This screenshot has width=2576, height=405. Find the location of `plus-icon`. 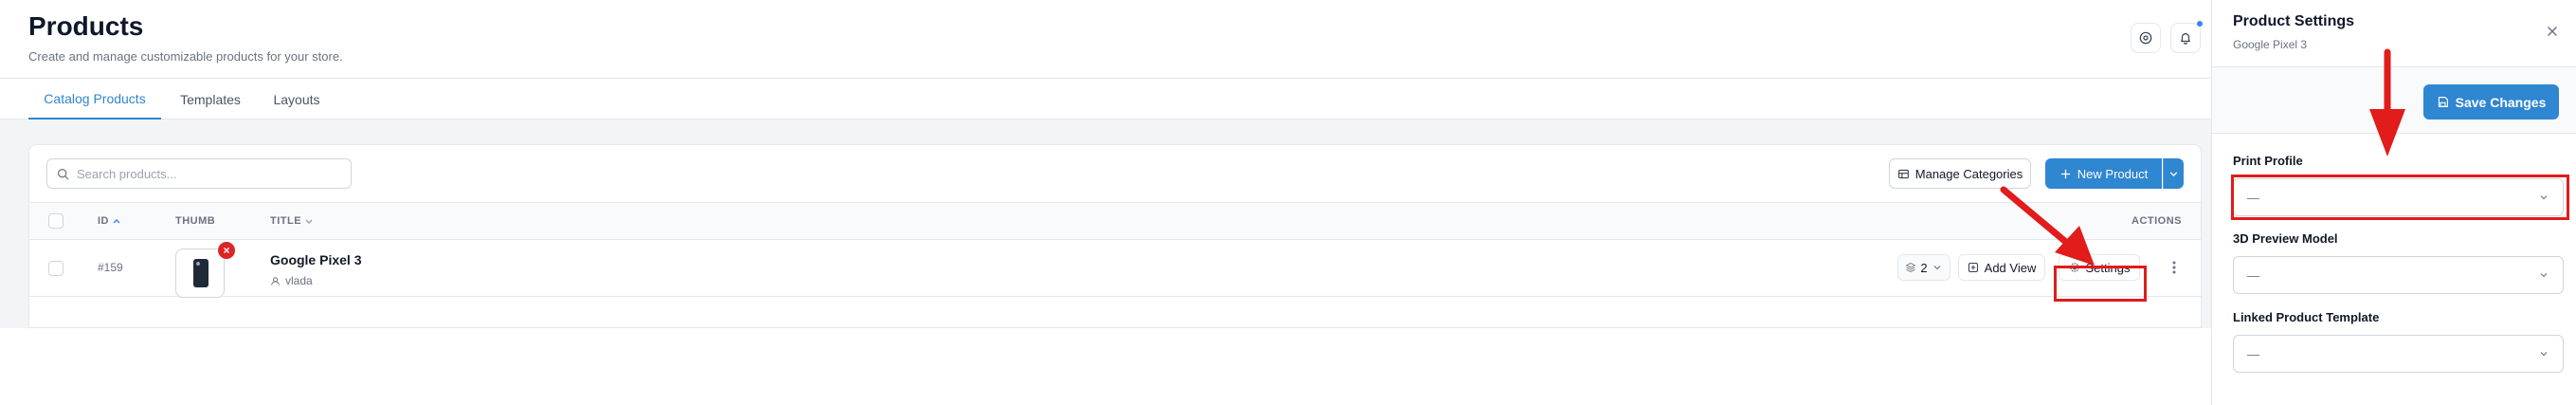

plus-icon is located at coordinates (2065, 173).